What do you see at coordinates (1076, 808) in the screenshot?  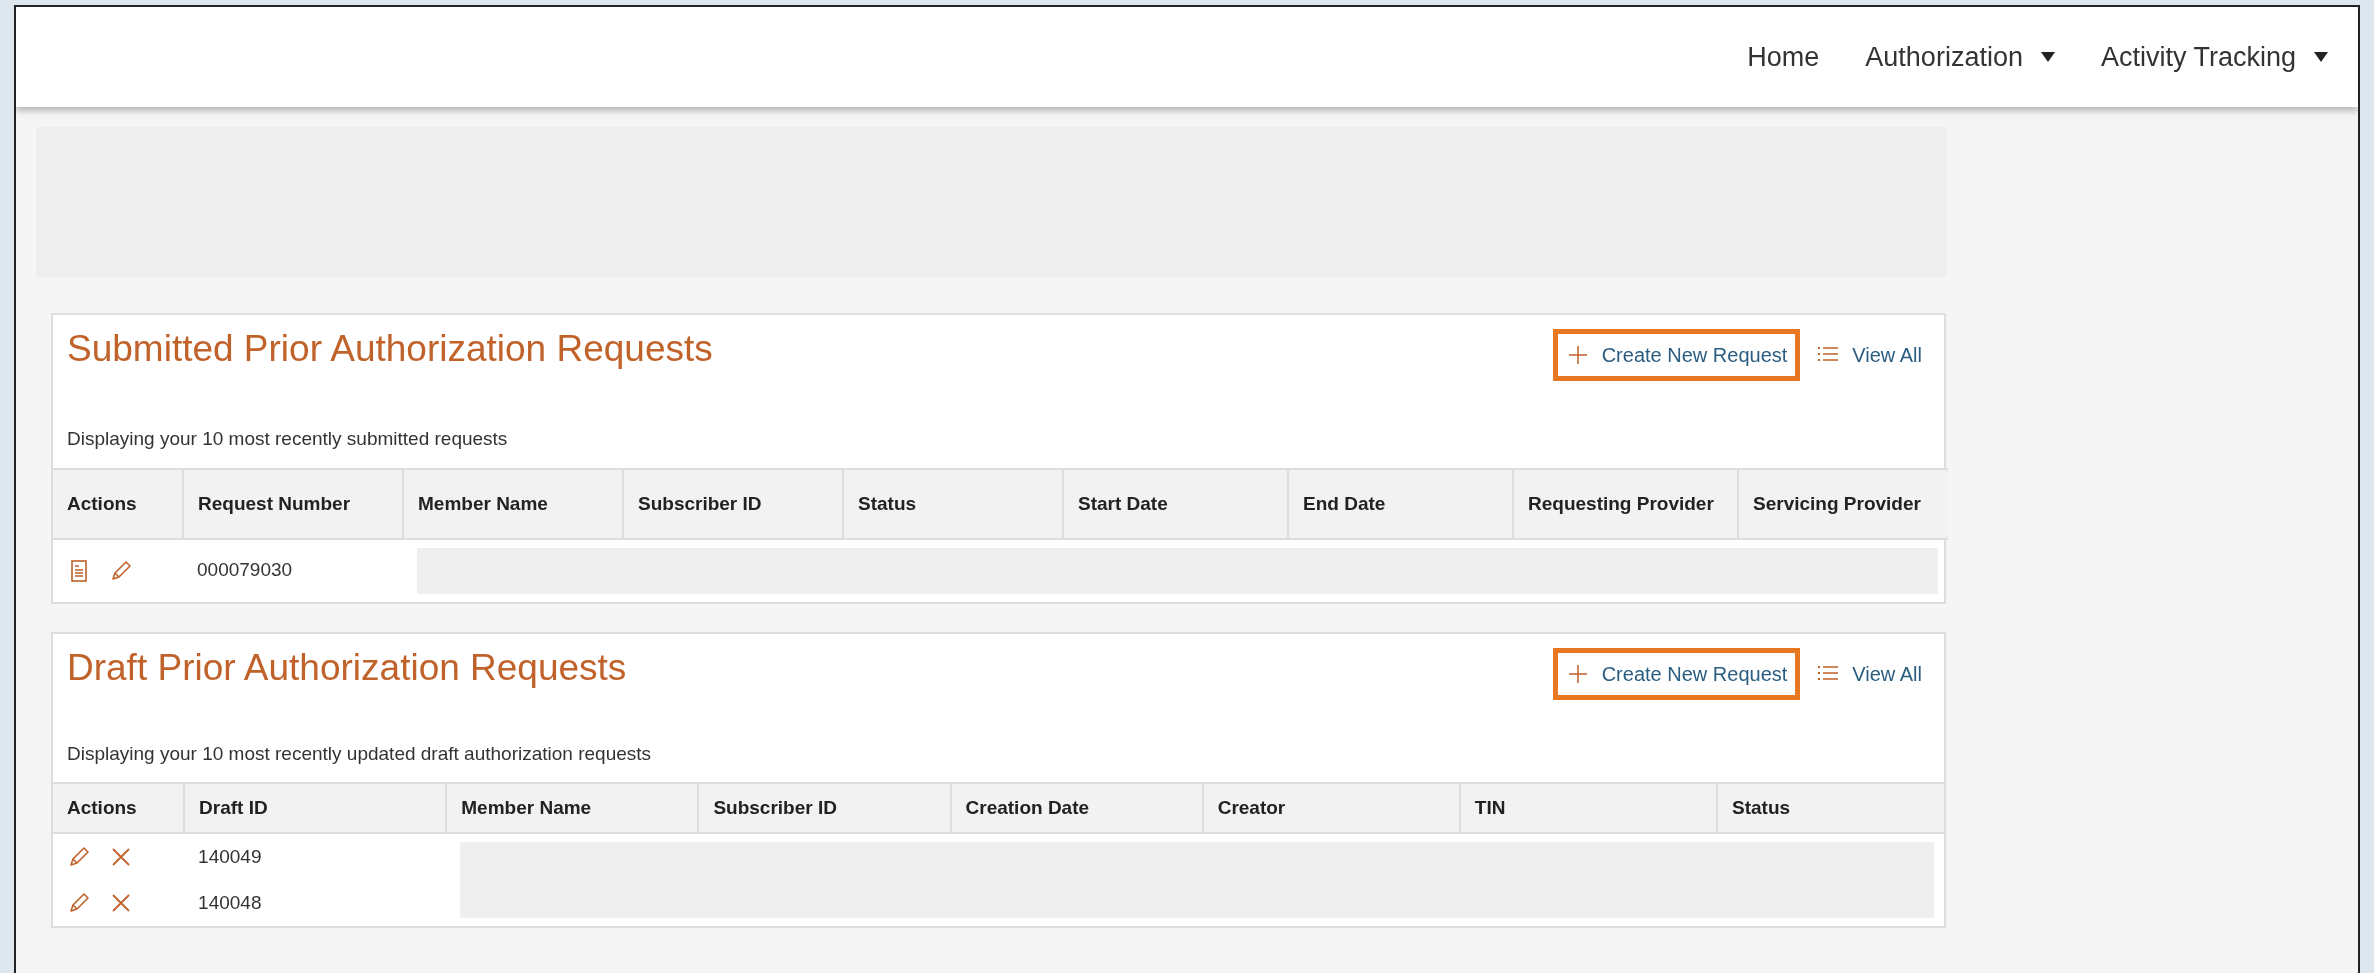 I see `column-header: Creation Date` at bounding box center [1076, 808].